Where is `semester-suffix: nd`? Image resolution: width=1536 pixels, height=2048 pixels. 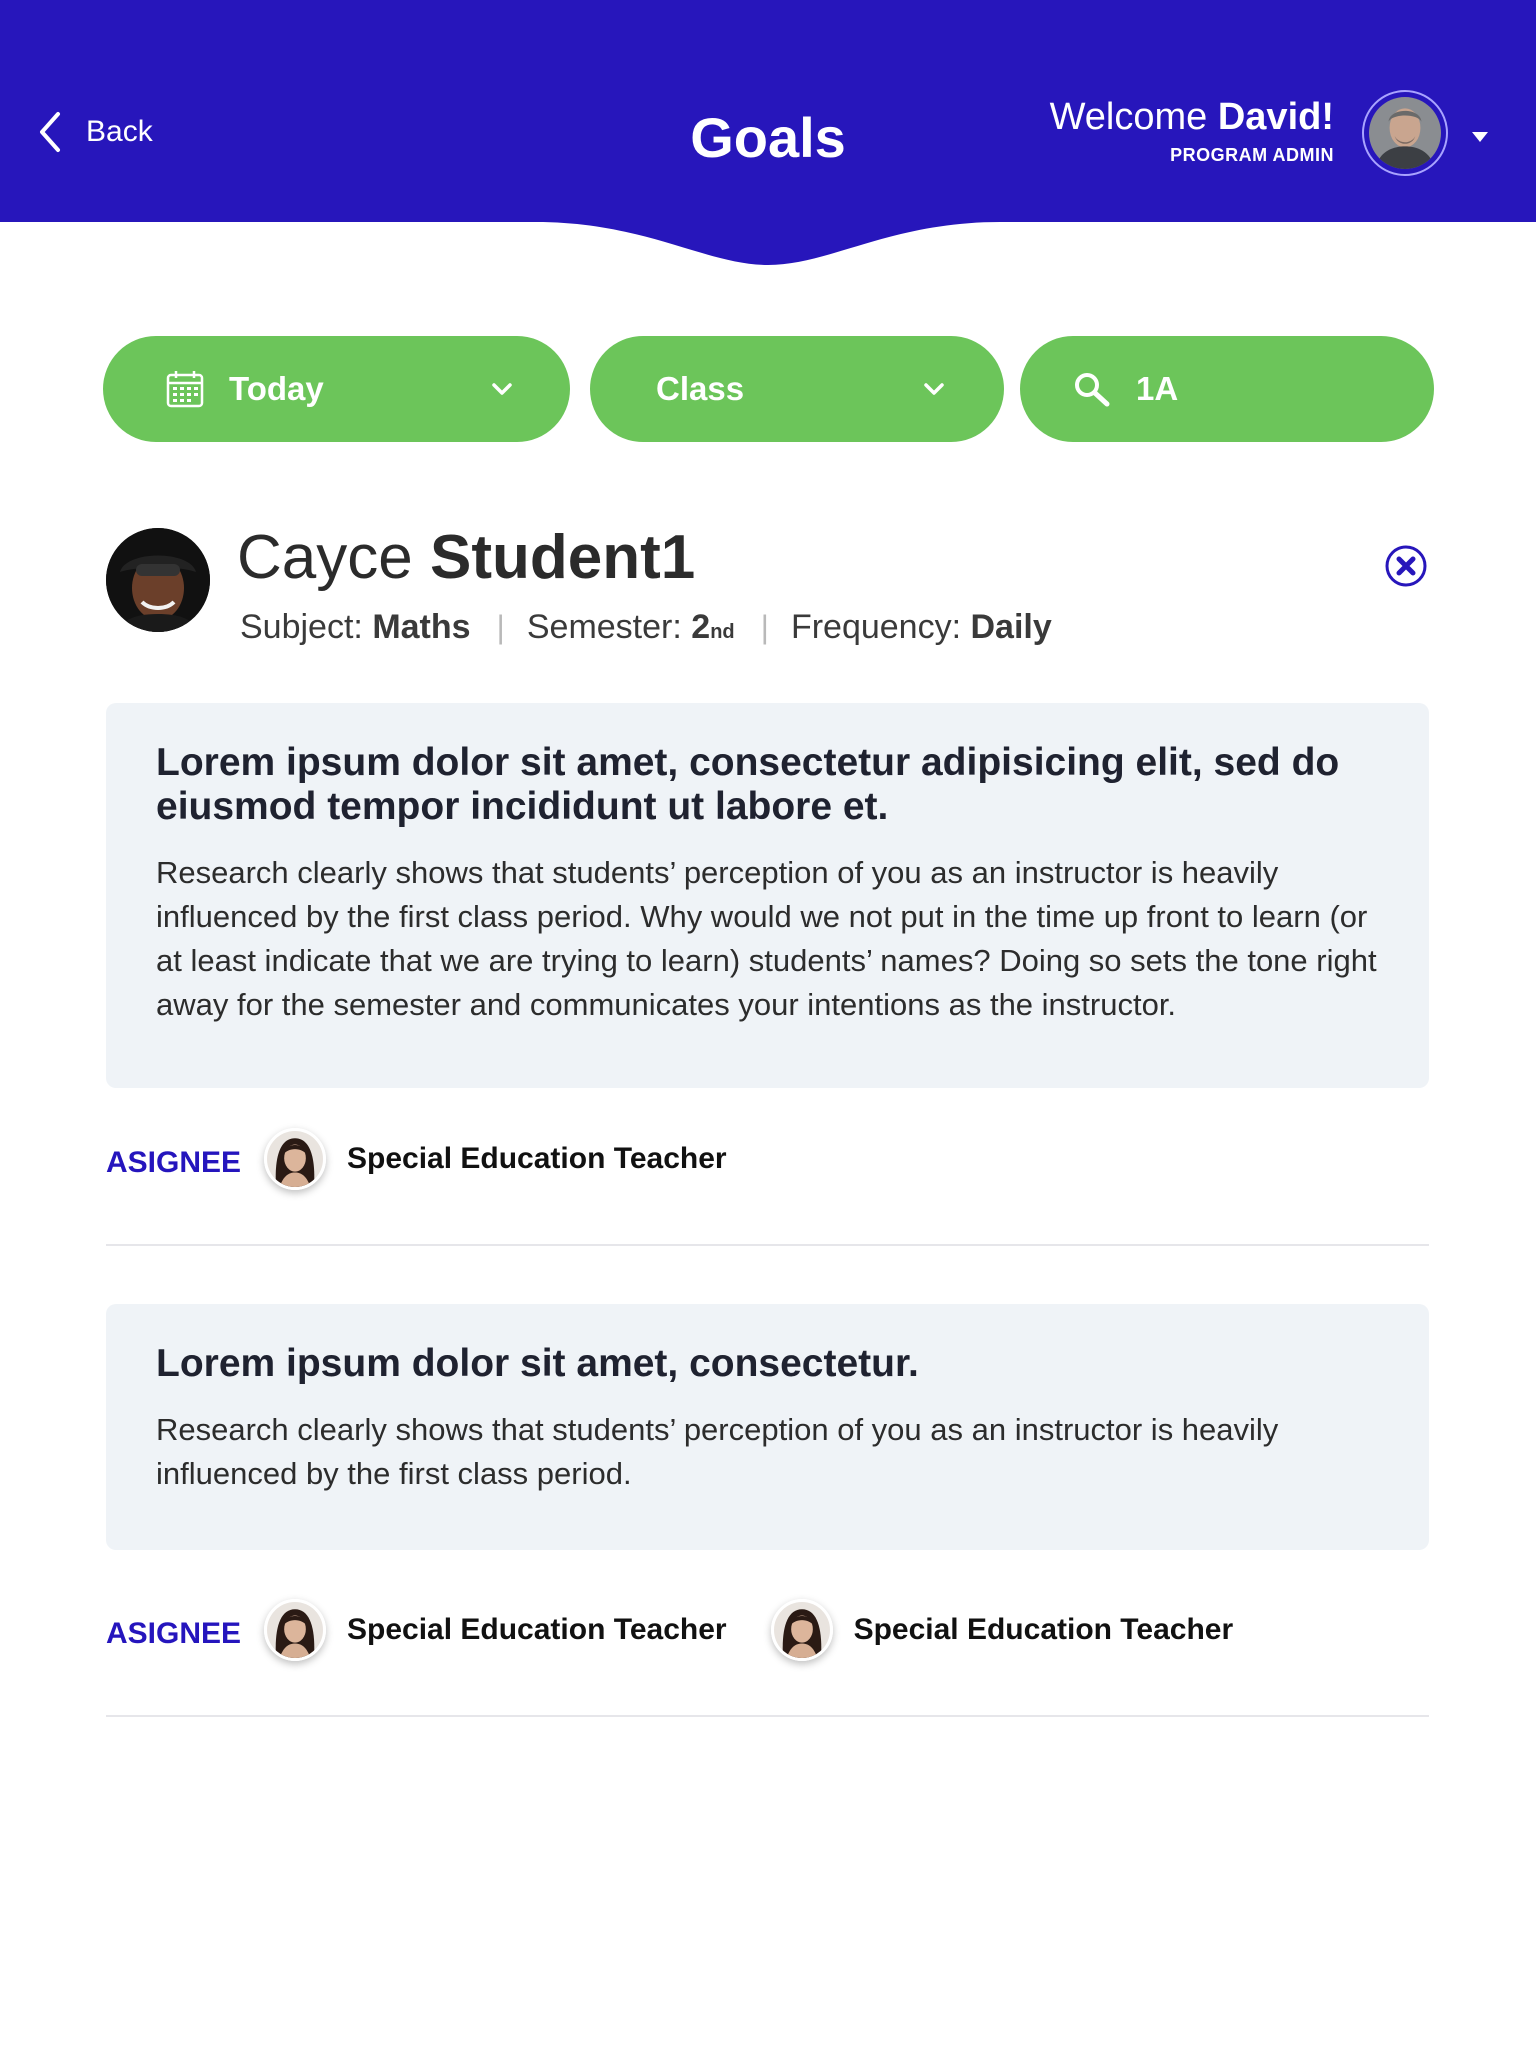
semester-suffix: nd is located at coordinates (722, 632).